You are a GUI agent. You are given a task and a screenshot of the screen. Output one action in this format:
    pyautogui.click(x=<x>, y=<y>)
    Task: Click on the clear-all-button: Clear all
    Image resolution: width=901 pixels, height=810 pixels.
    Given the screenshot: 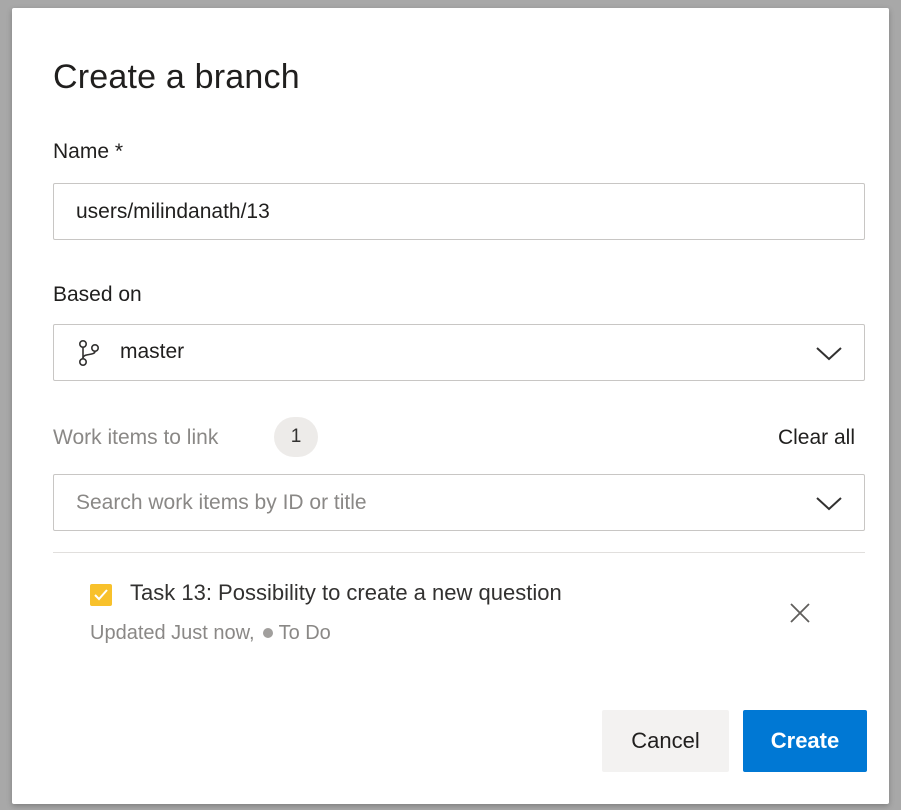 What is the action you would take?
    pyautogui.click(x=816, y=438)
    